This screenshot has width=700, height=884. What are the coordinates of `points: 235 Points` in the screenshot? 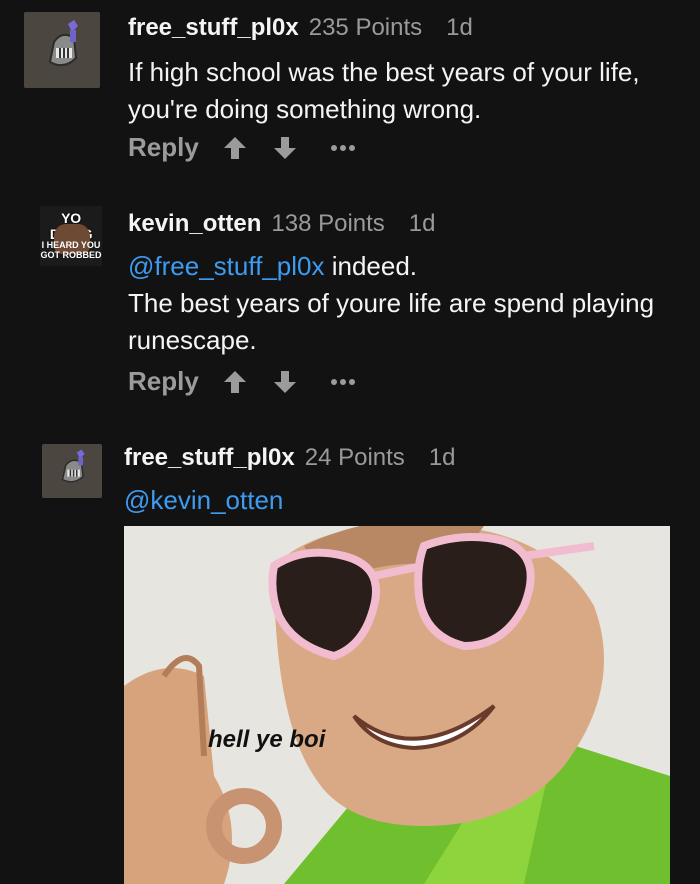 It's located at (365, 27).